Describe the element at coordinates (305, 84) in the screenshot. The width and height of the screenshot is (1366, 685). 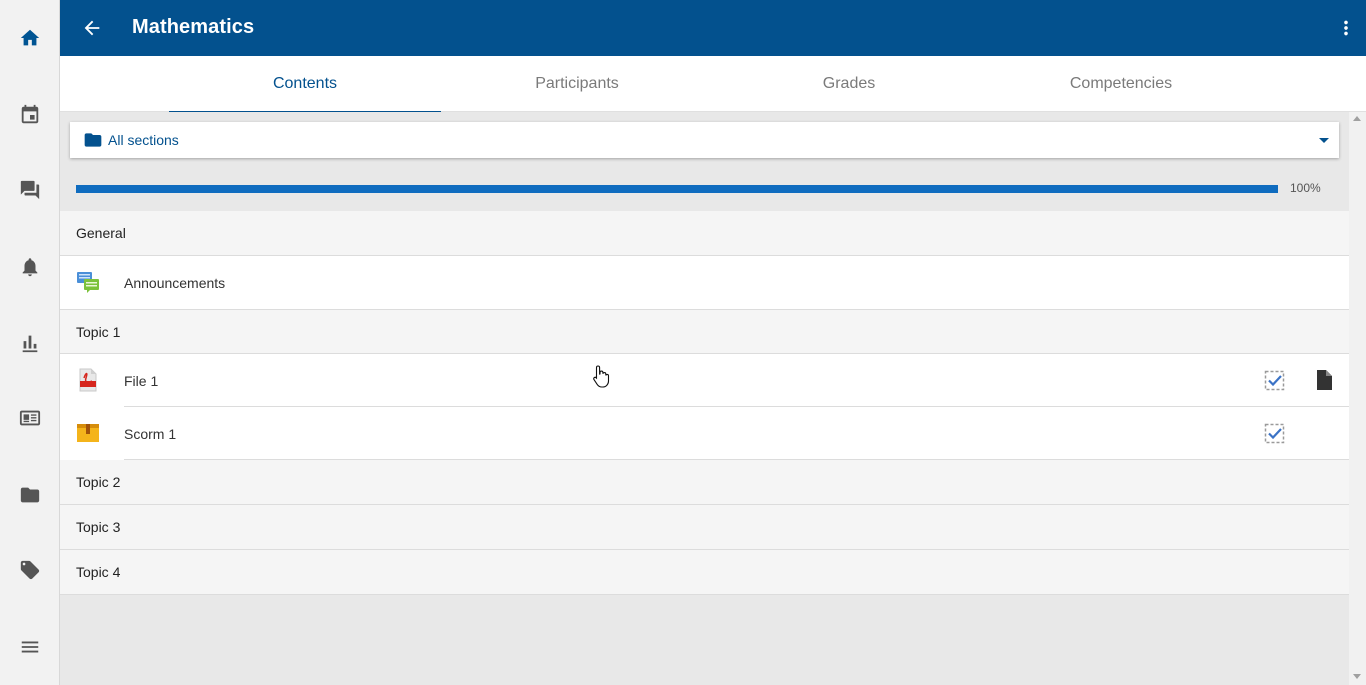
I see `tab-contents: Contents` at that location.